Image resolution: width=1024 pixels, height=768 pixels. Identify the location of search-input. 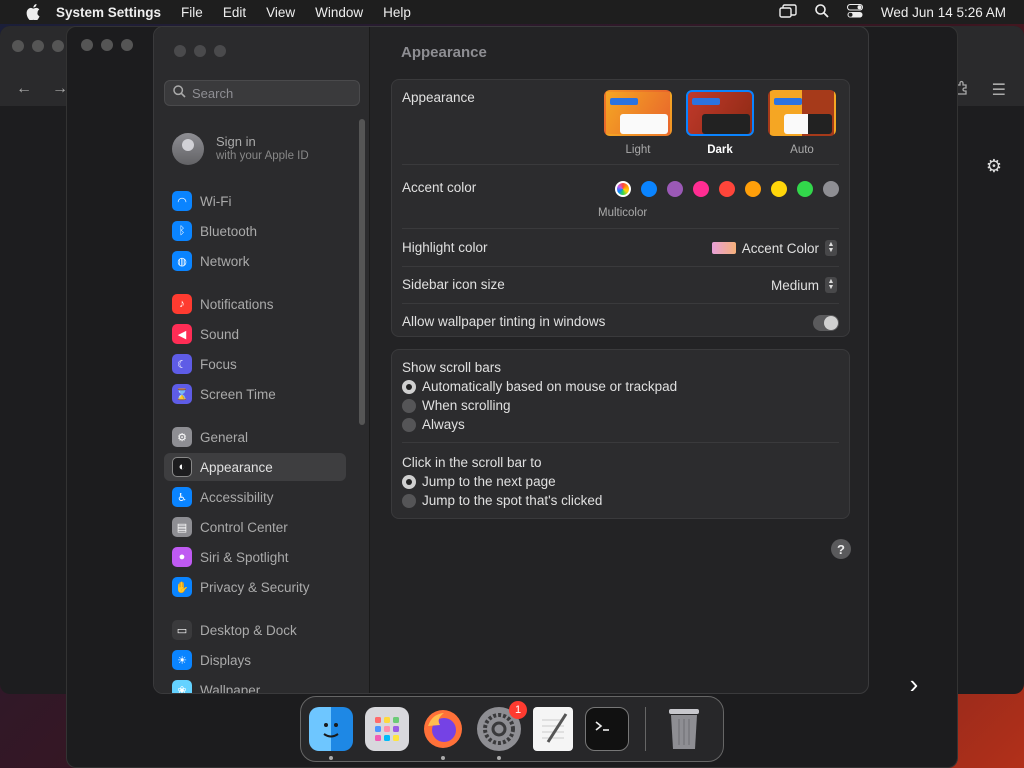
(272, 93).